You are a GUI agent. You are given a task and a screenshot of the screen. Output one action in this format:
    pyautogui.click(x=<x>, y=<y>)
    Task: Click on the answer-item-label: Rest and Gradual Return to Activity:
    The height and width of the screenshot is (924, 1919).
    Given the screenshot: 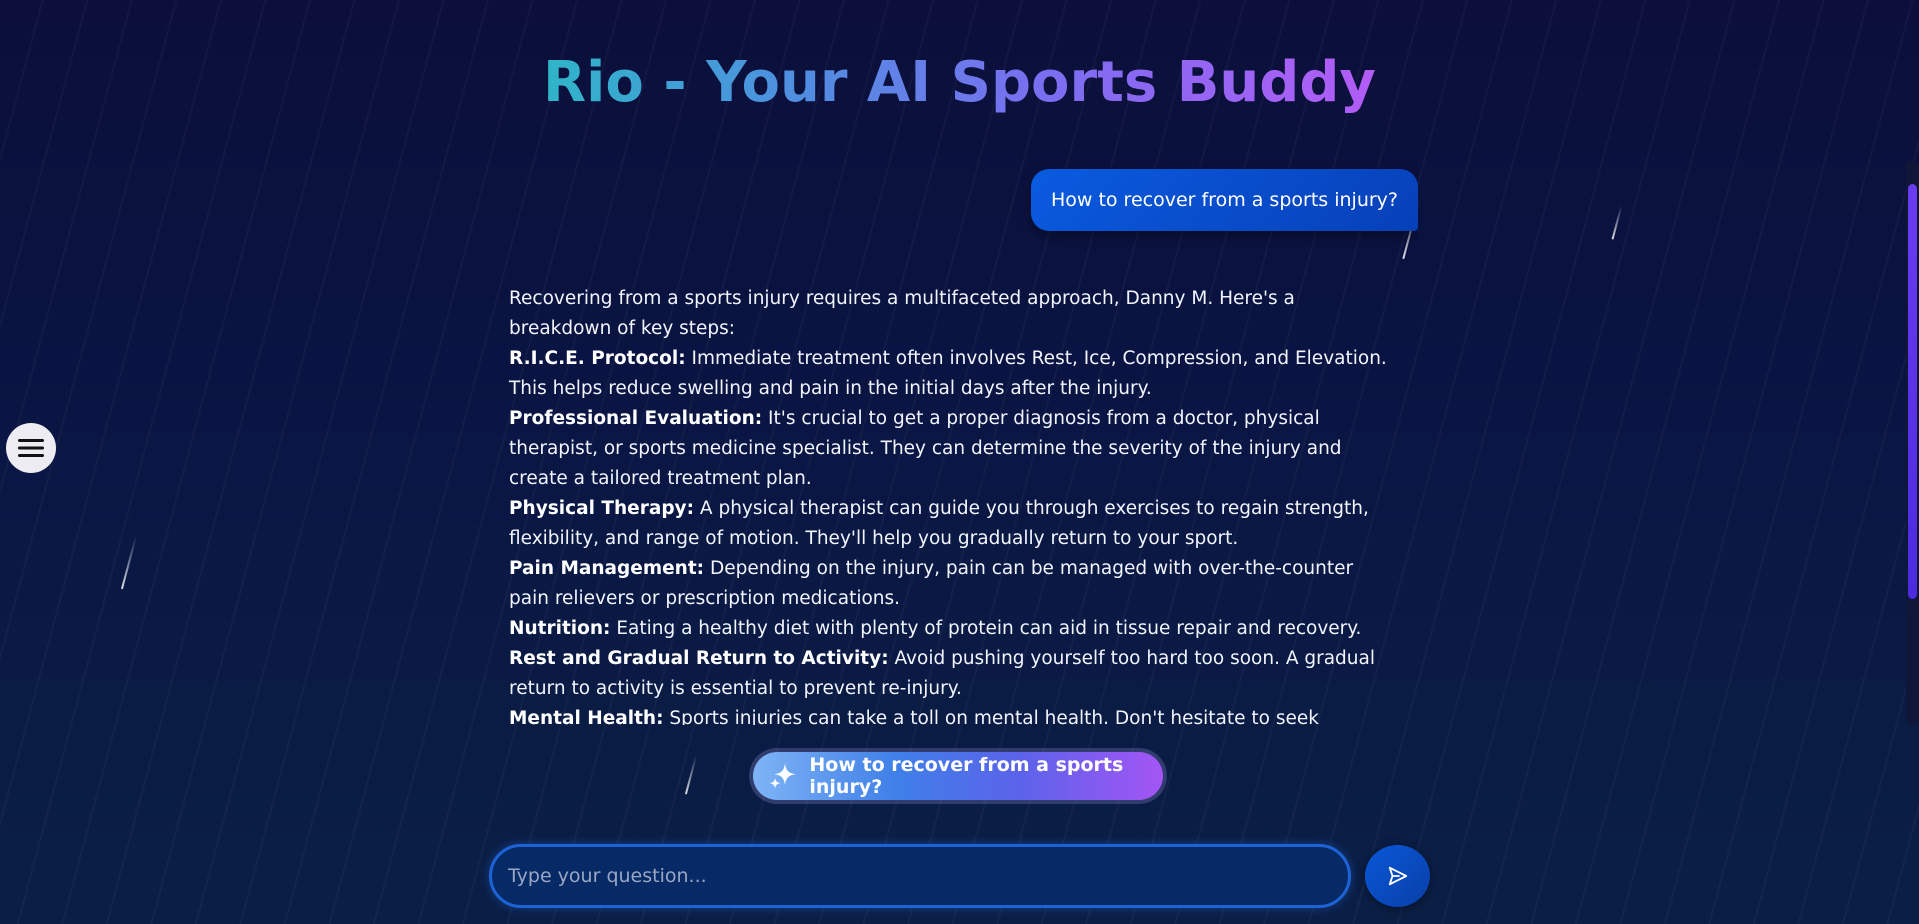 What is the action you would take?
    pyautogui.click(x=699, y=658)
    